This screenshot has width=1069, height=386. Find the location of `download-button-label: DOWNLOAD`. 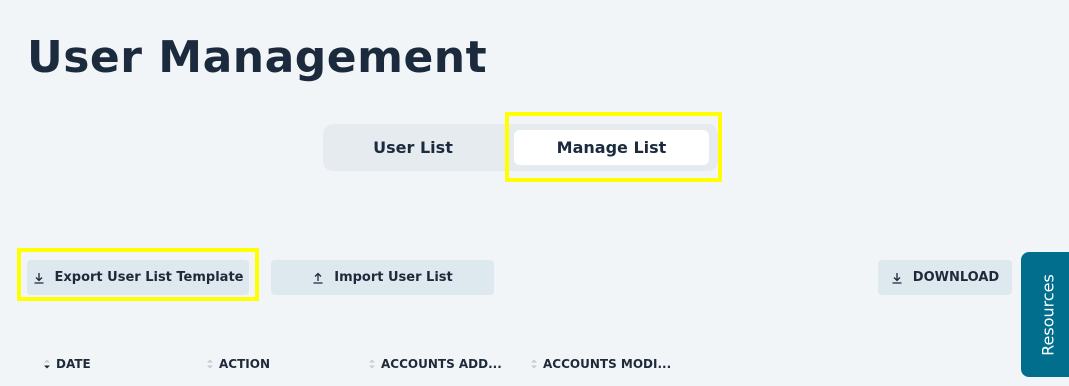

download-button-label: DOWNLOAD is located at coordinates (956, 277).